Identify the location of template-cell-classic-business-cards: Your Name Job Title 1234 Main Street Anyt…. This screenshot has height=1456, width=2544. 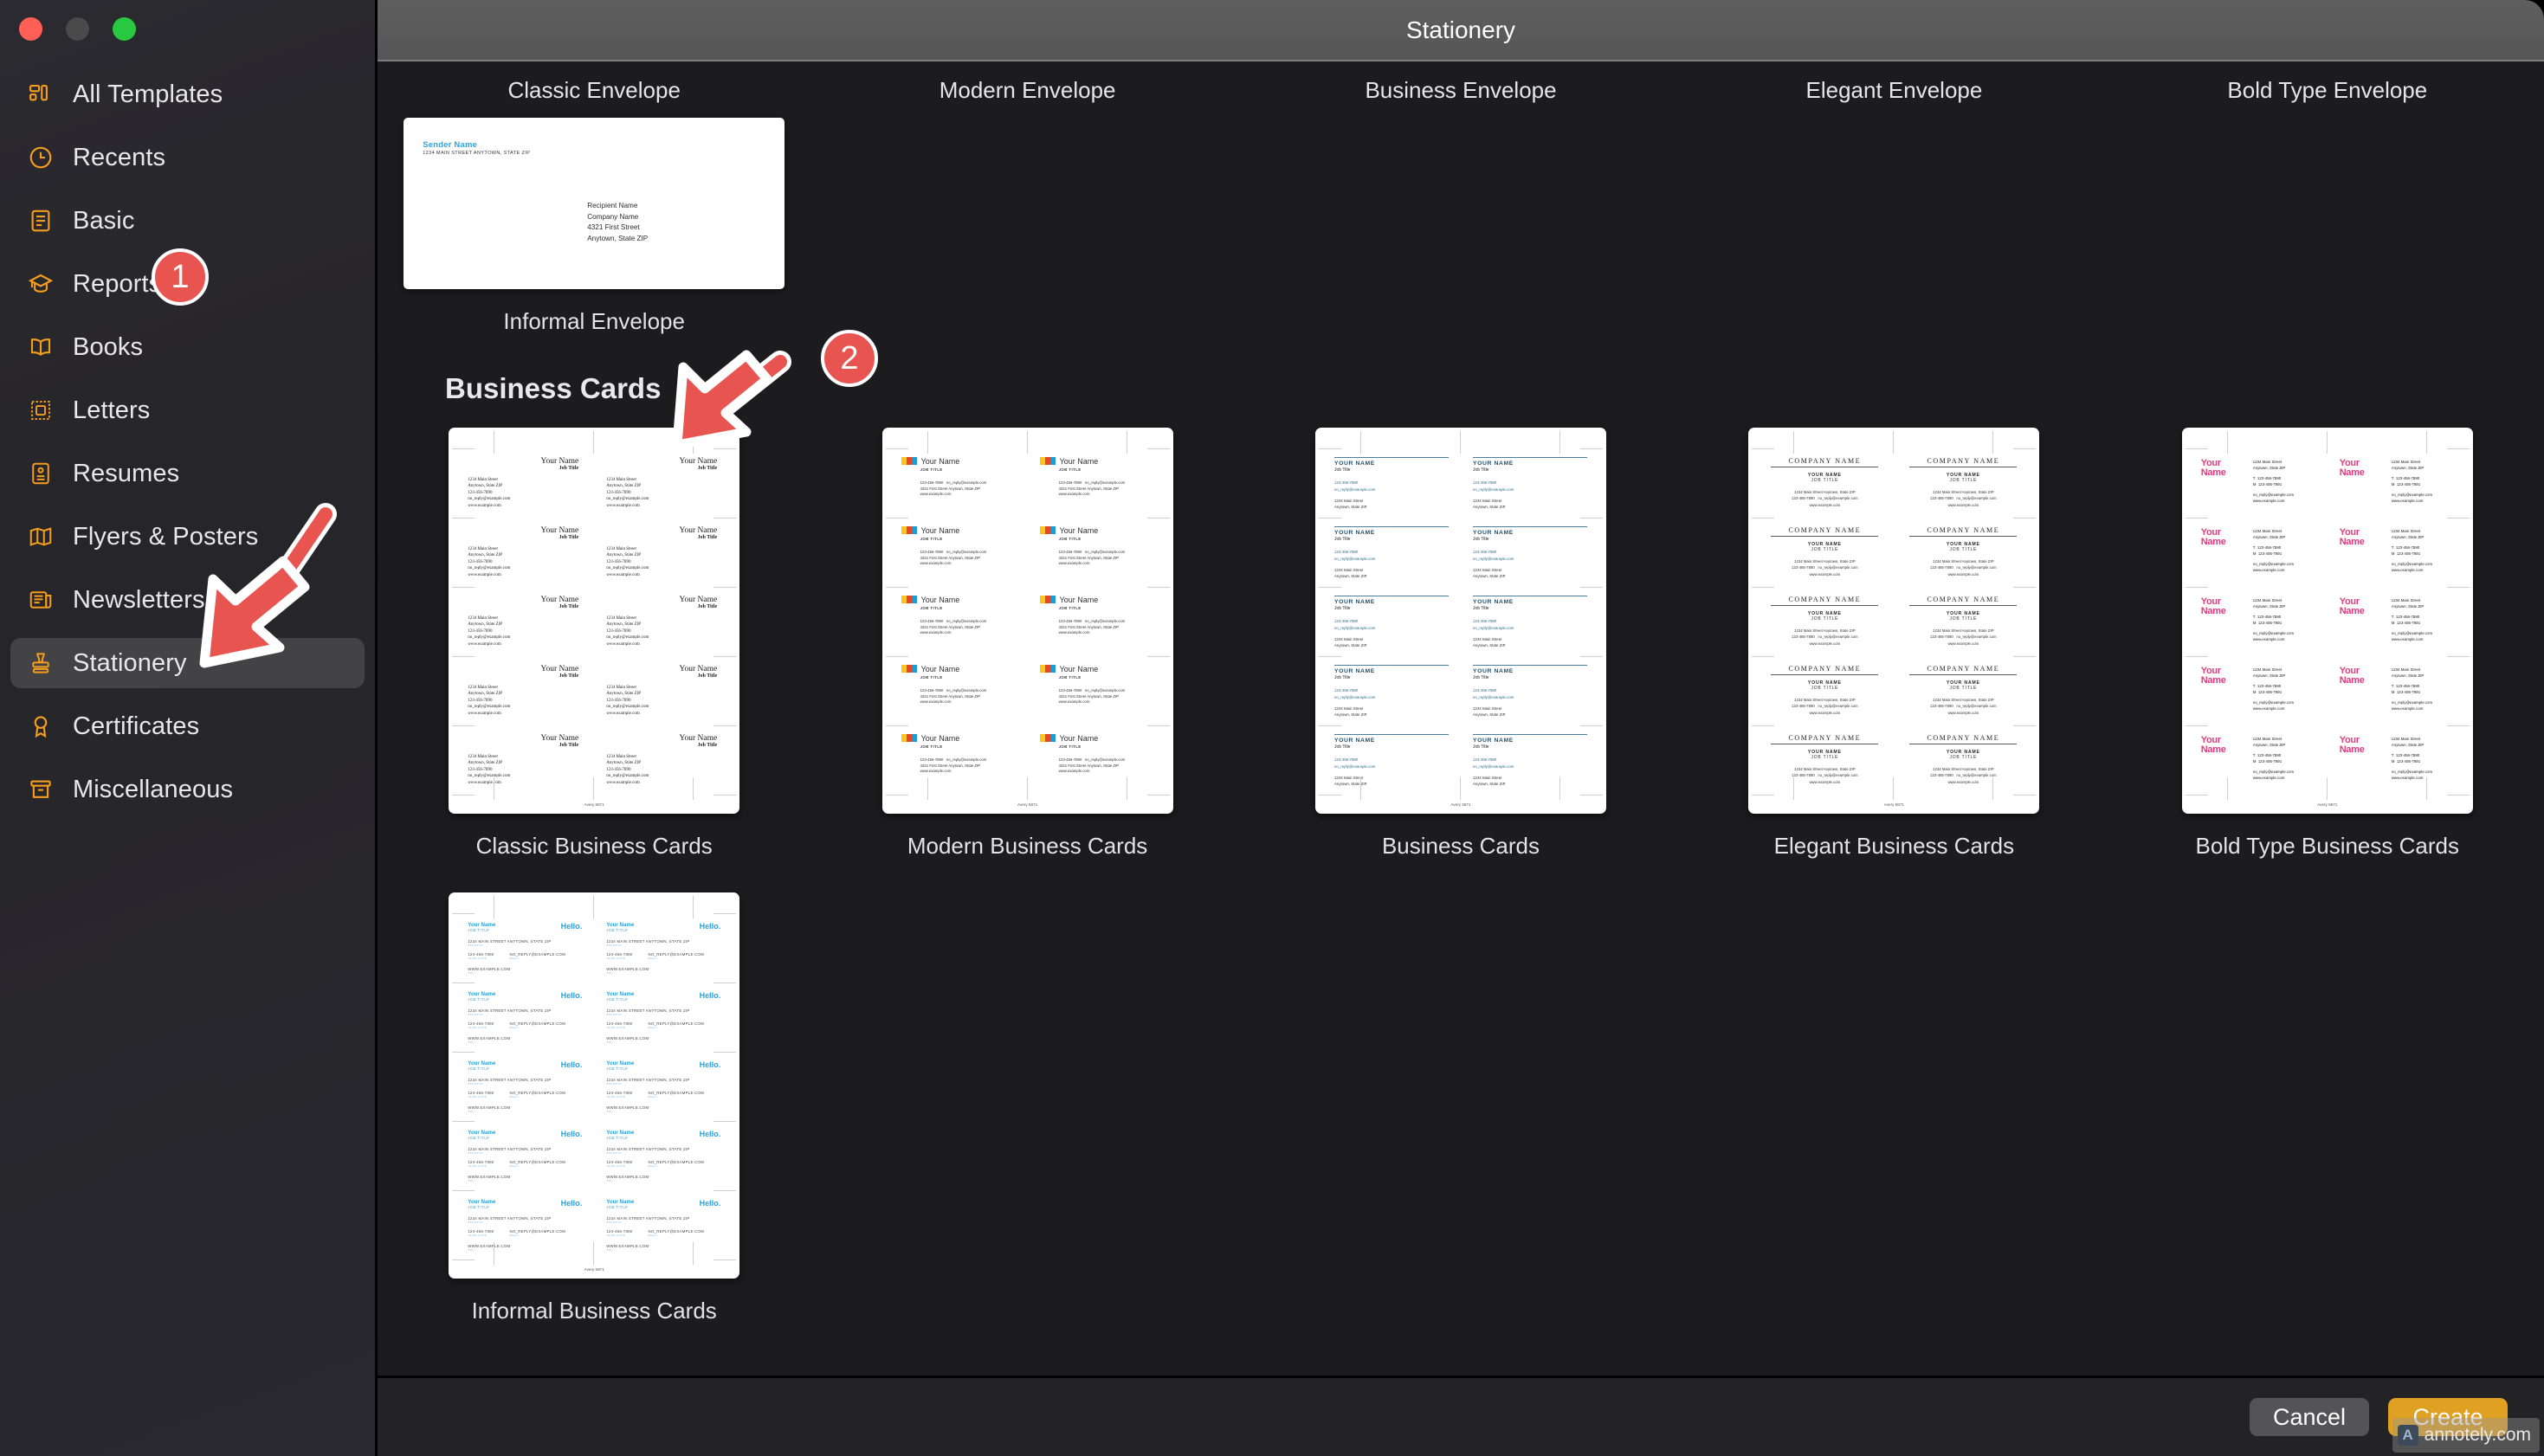
(594, 637).